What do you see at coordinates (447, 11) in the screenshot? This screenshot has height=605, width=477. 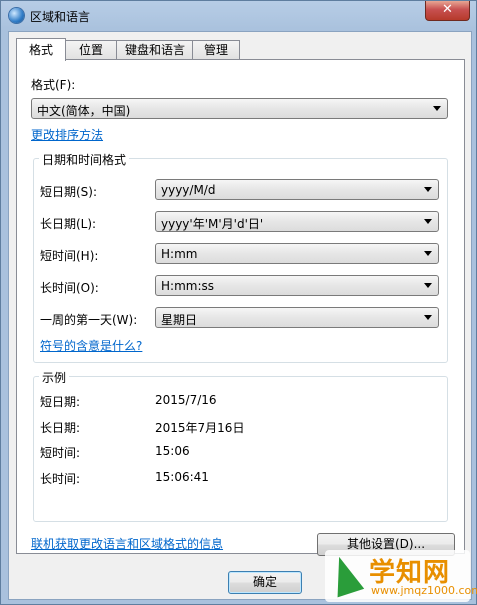 I see `close-button: ✕` at bounding box center [447, 11].